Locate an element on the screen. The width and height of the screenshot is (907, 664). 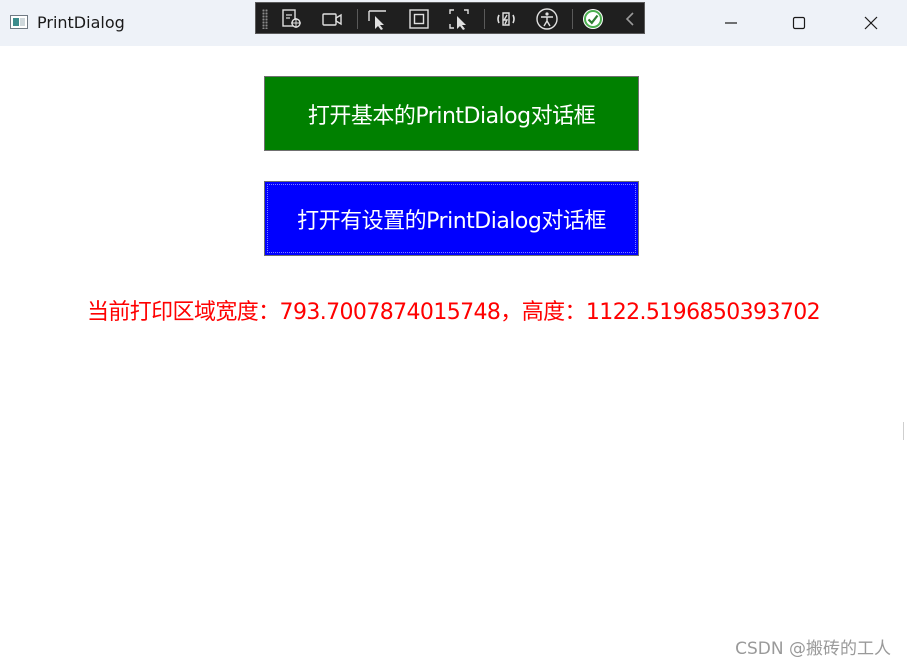
open-configured-print-dialog-button: 打开有设置的PrintDialog对话框 is located at coordinates (451, 218).